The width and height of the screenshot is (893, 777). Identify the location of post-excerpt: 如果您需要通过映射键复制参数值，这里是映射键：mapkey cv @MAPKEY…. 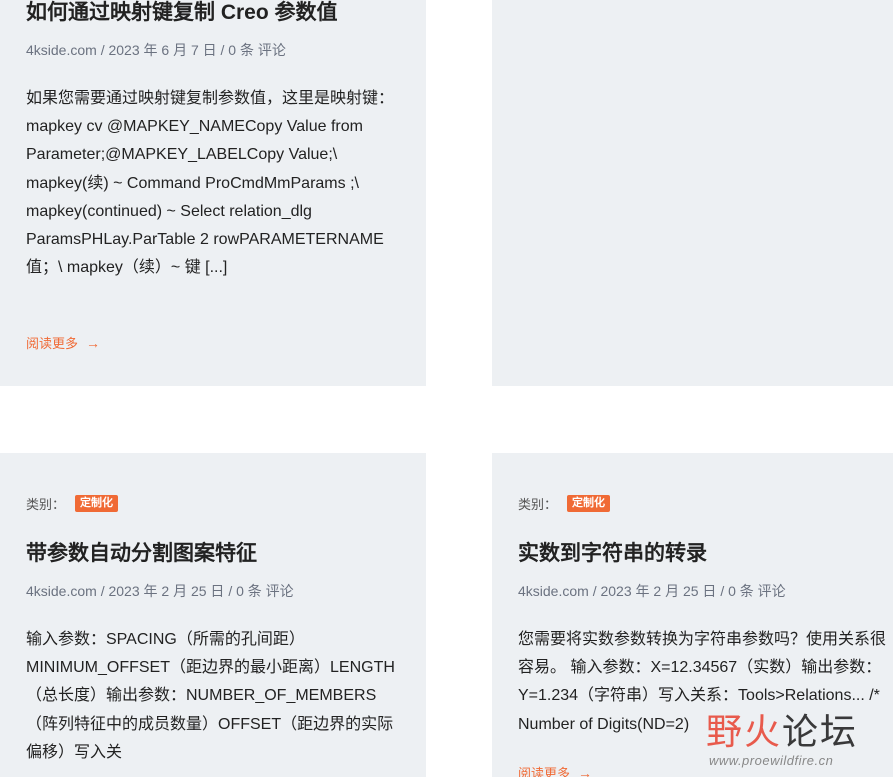
(210, 183).